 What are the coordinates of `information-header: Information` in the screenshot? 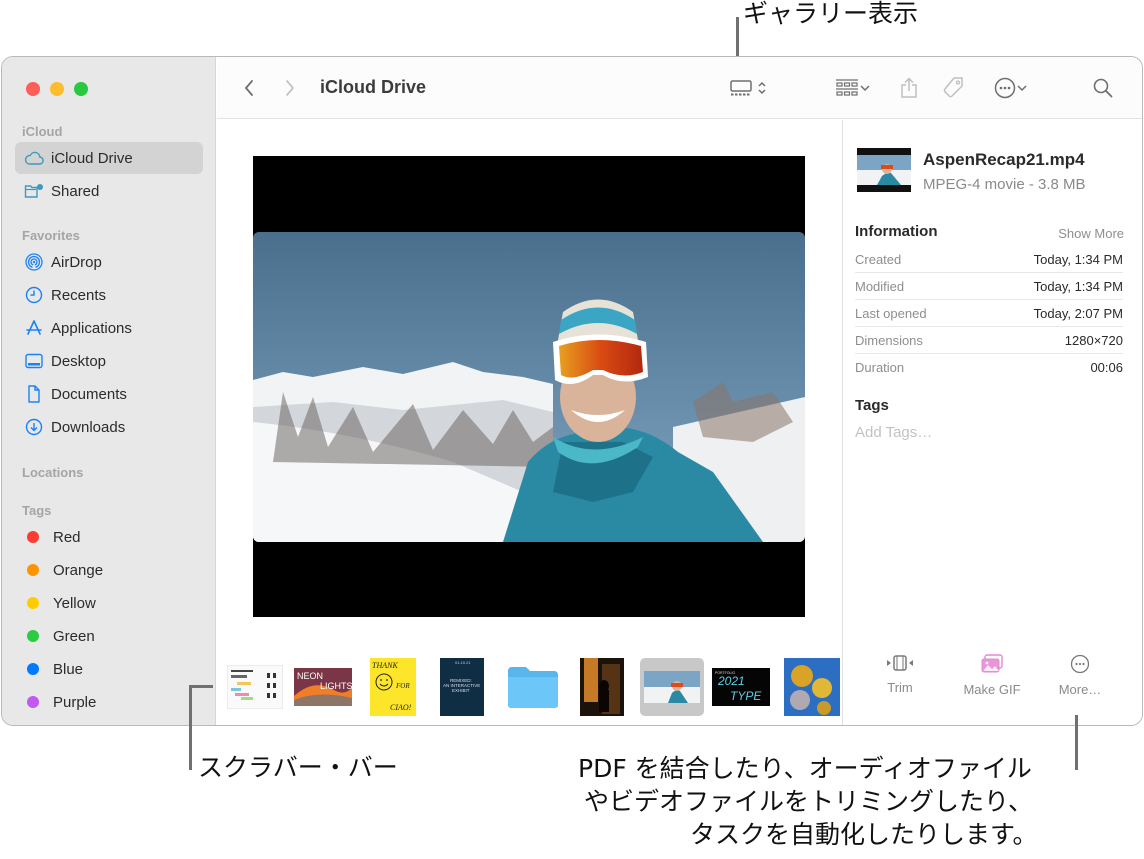 It's located at (896, 231).